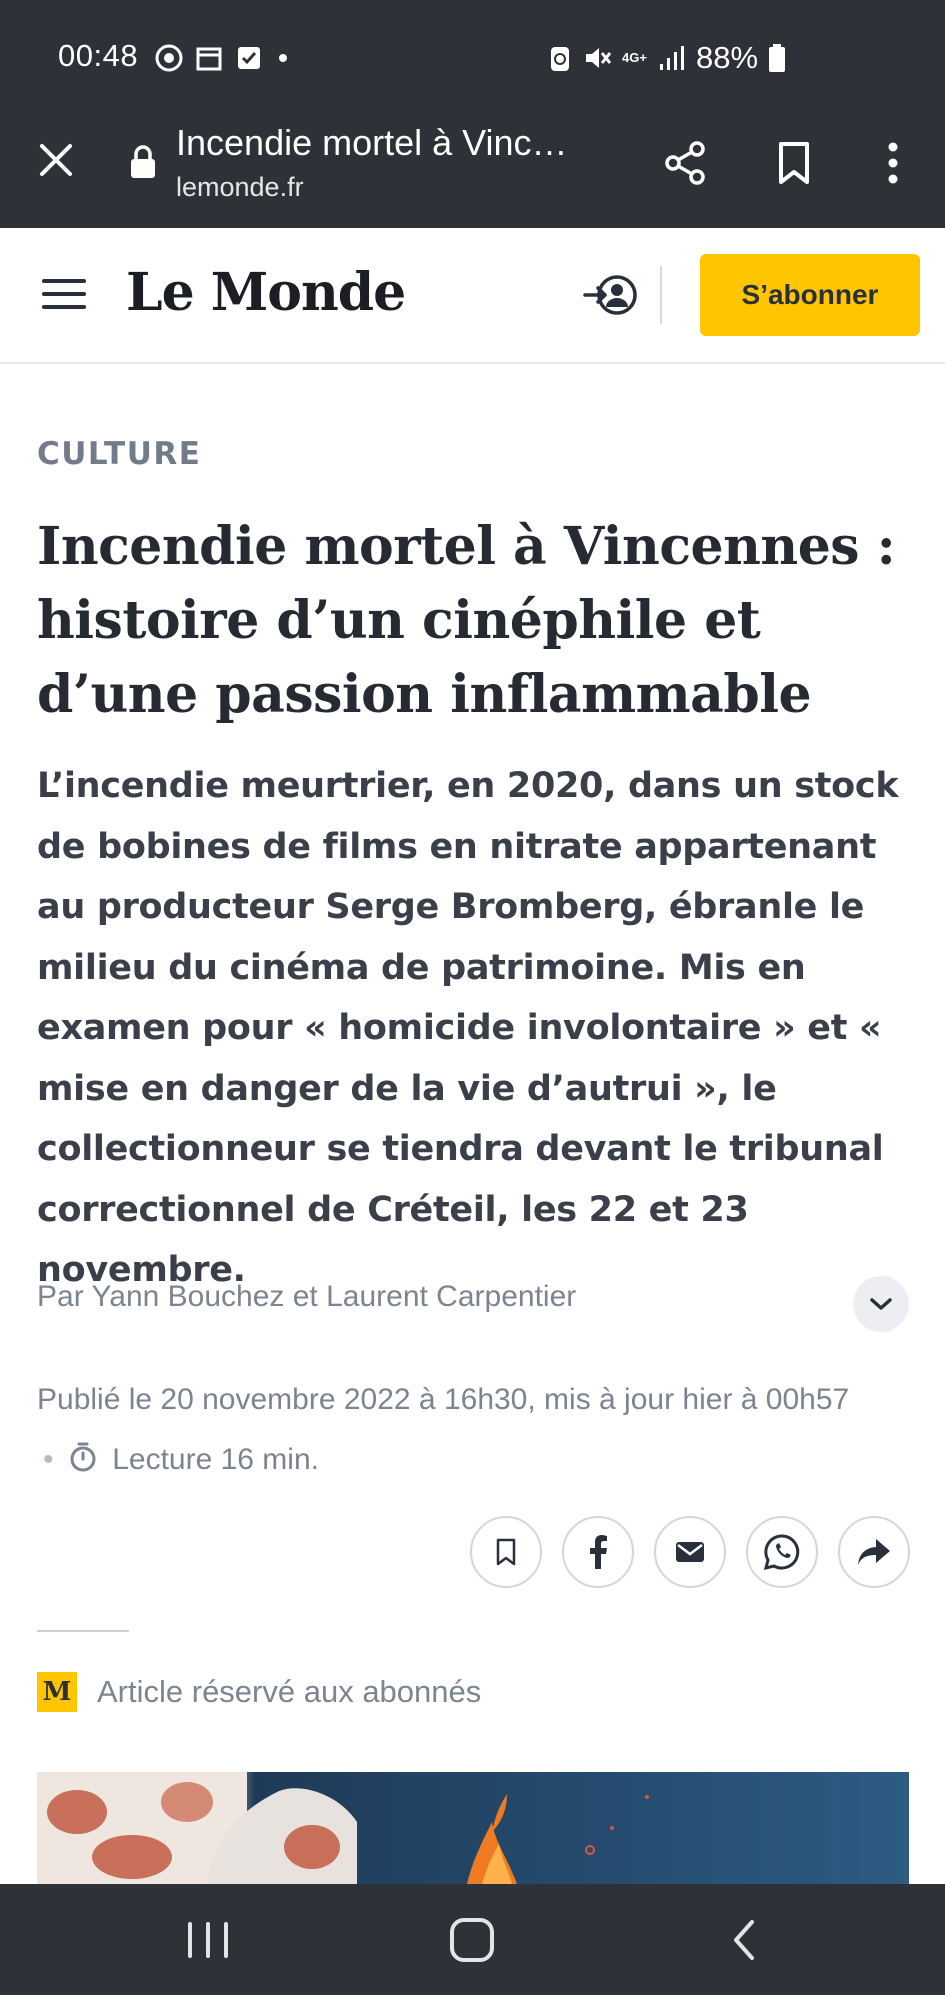  Describe the element at coordinates (98, 55) in the screenshot. I see `status-time: 00:48` at that location.